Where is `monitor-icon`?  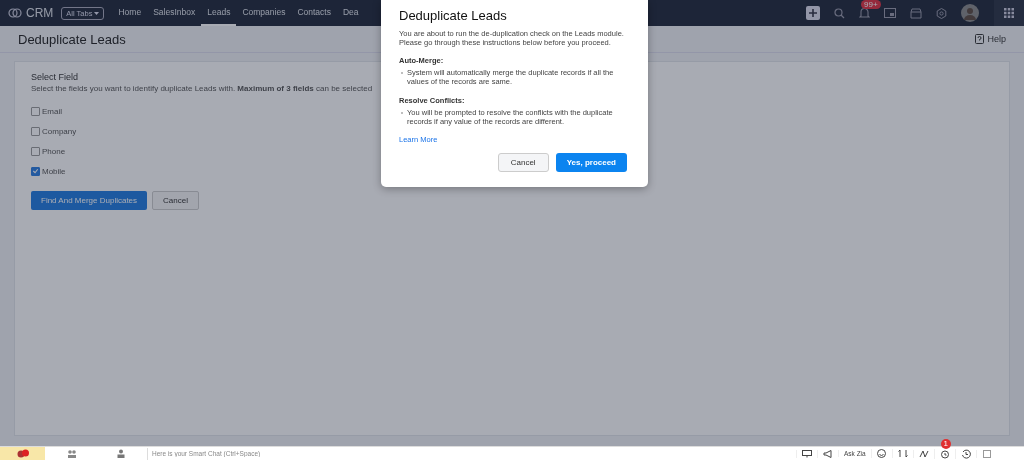 monitor-icon is located at coordinates (807, 453).